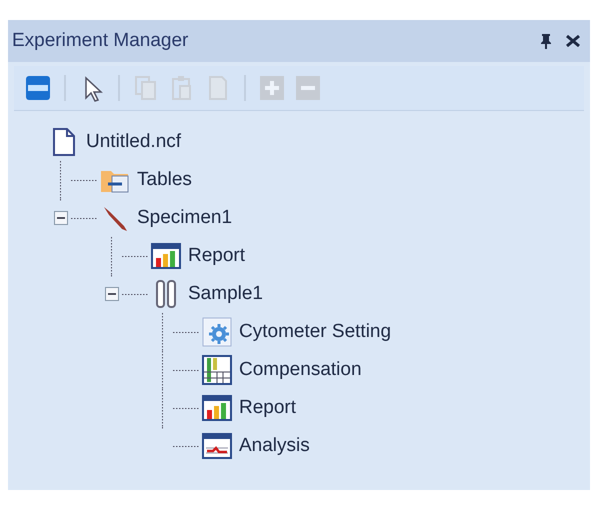  Describe the element at coordinates (184, 218) in the screenshot. I see `tree-item: Specimen1` at that location.